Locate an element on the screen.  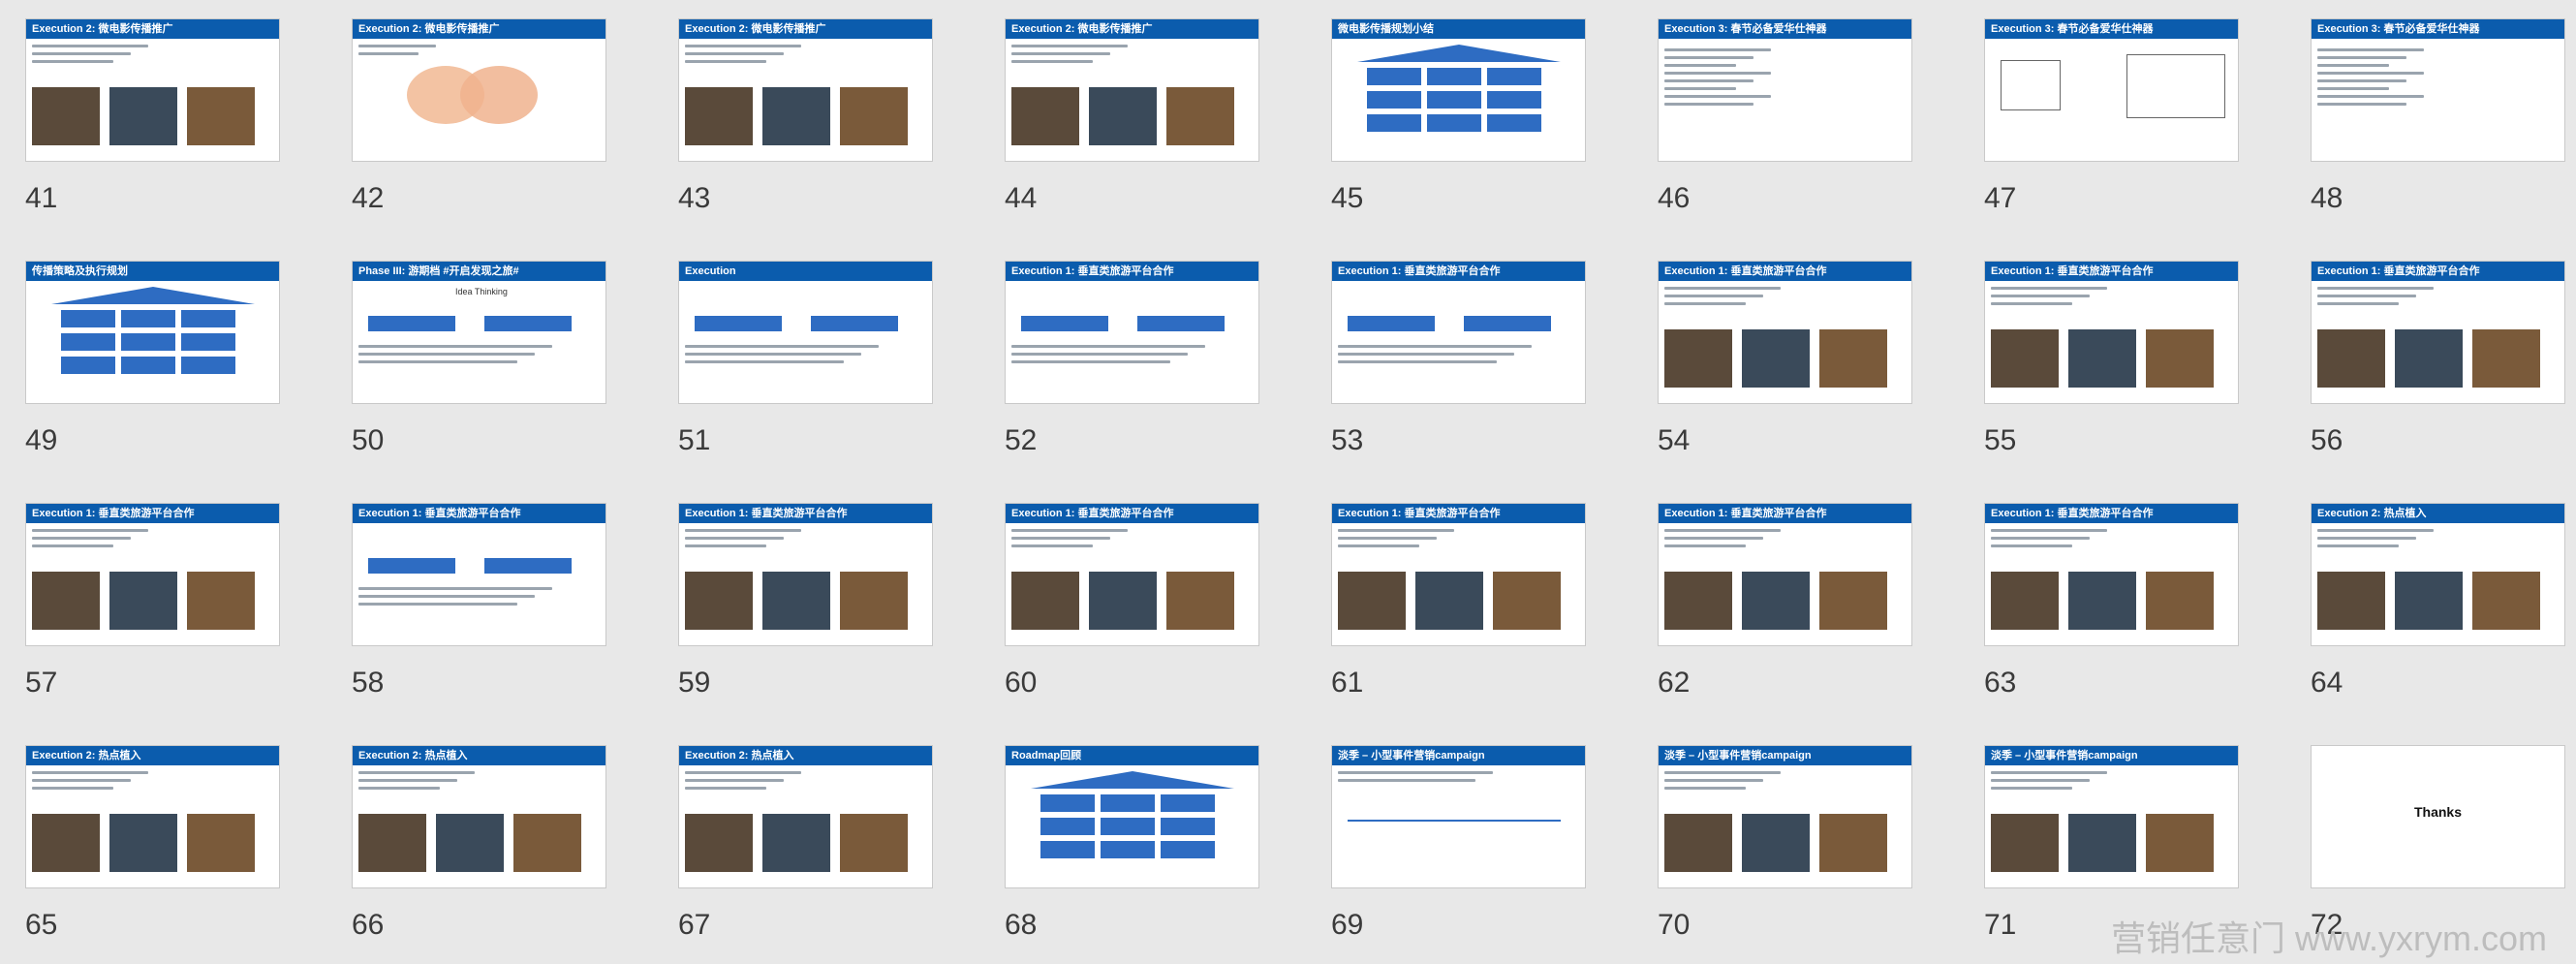
slide-thumbnail: 淡季 – 小型事件营销campaign 69 is located at coordinates (1468, 846).